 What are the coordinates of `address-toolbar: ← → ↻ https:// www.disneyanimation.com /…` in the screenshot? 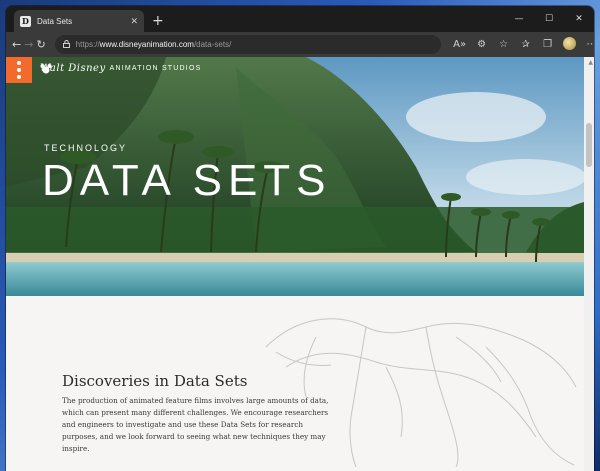 It's located at (300, 44).